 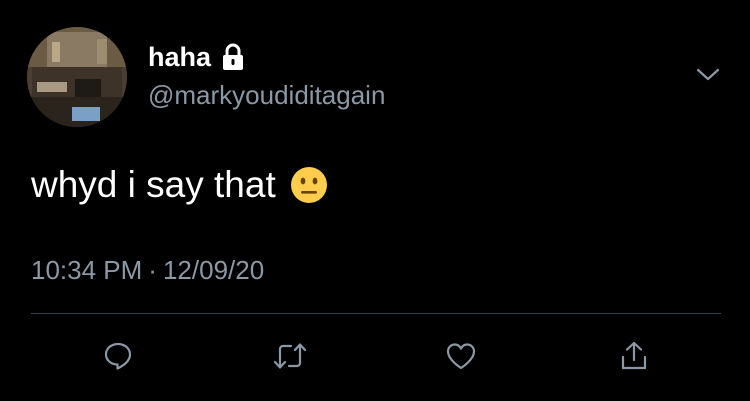 What do you see at coordinates (233, 57) in the screenshot?
I see `lock-icon` at bounding box center [233, 57].